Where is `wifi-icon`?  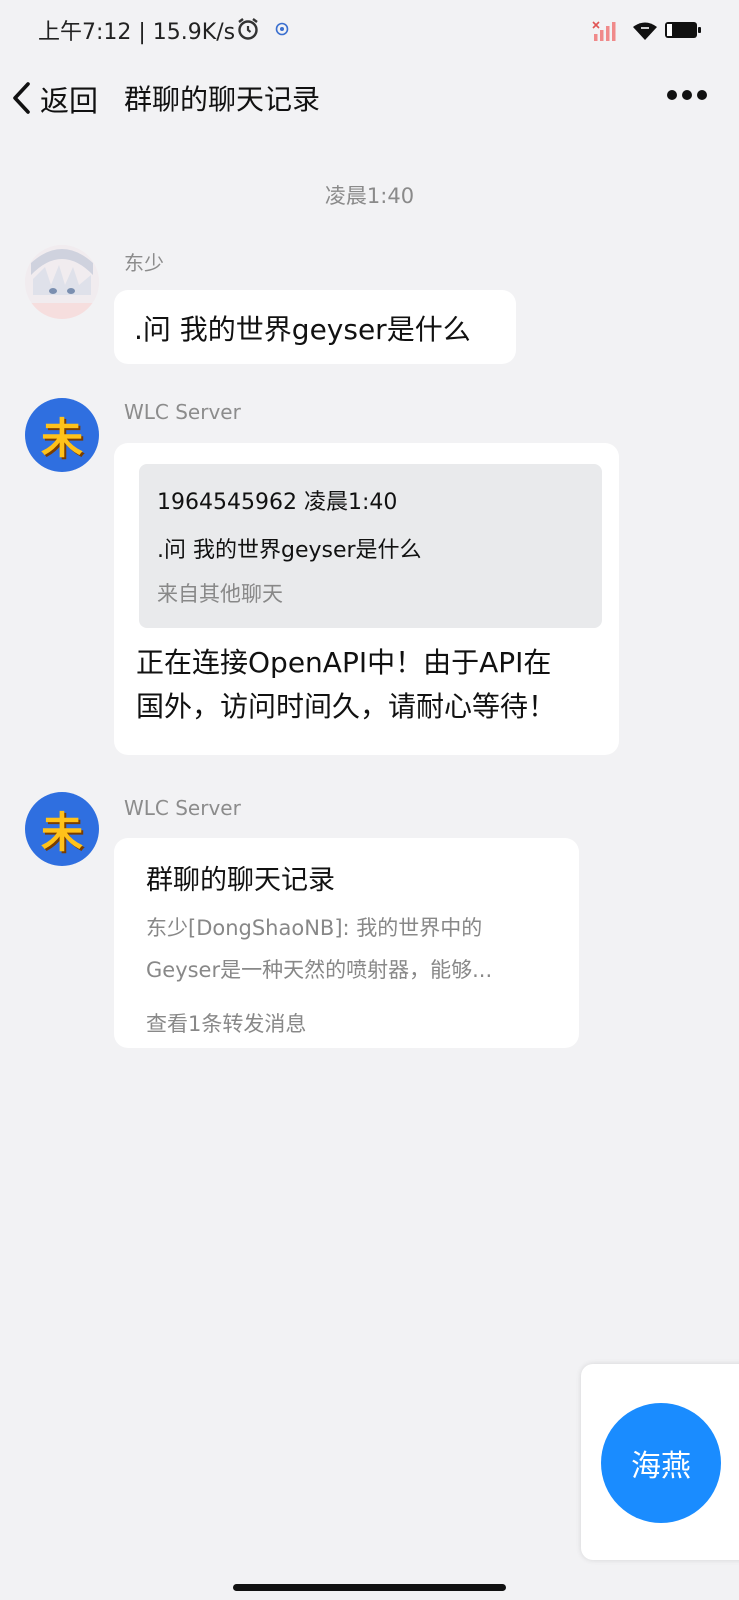
wifi-icon is located at coordinates (645, 31).